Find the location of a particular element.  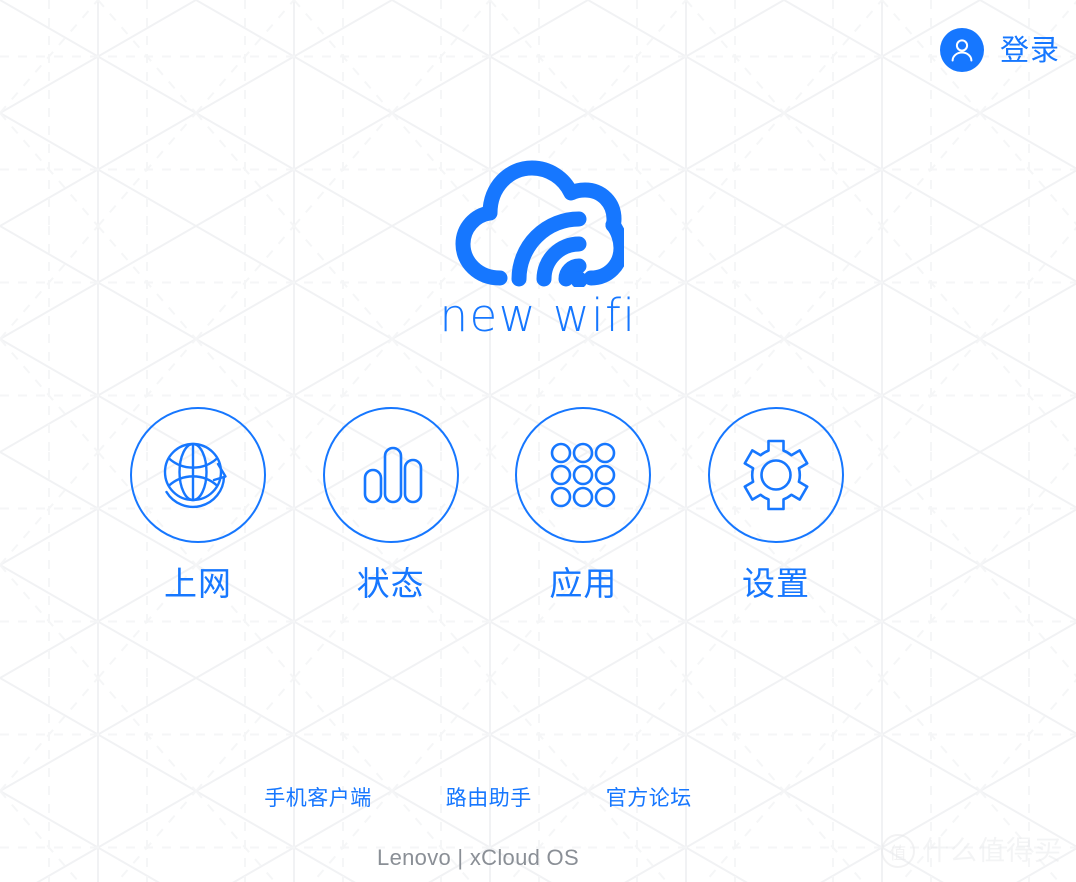

nav-label-apps: 应用 is located at coordinates (583, 583).